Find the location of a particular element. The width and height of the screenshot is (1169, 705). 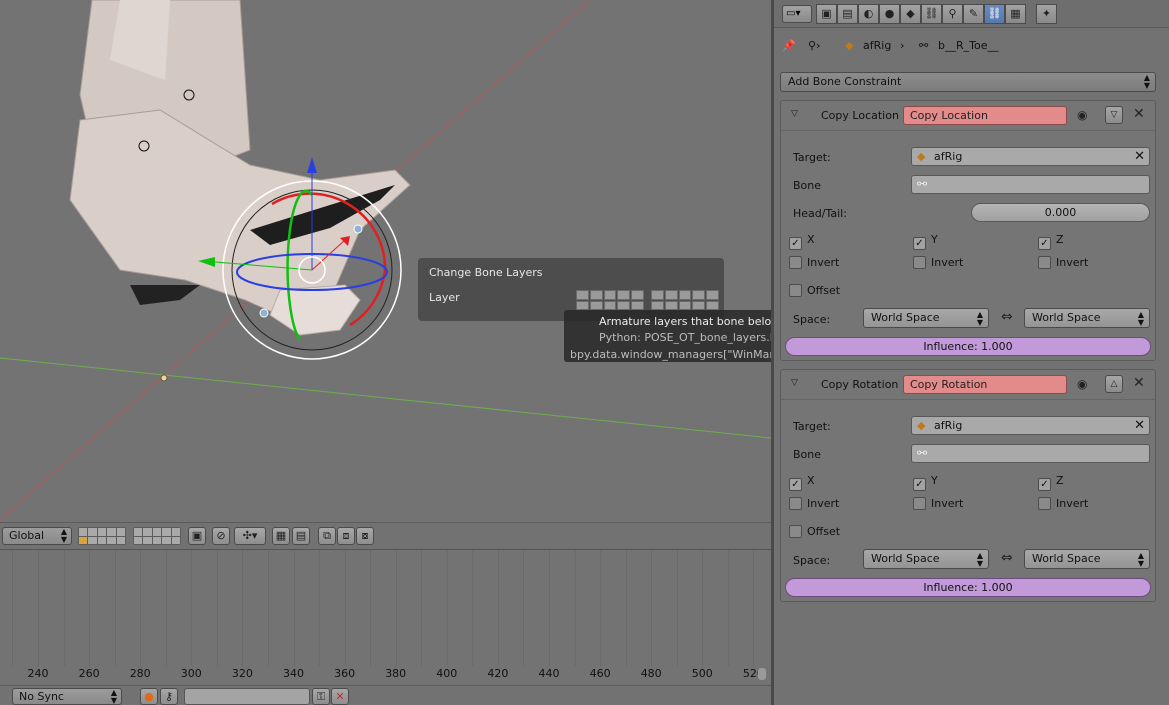

tooltip-python: Python: POSE_OT_bone_layers.layers is located at coordinates (685, 337).